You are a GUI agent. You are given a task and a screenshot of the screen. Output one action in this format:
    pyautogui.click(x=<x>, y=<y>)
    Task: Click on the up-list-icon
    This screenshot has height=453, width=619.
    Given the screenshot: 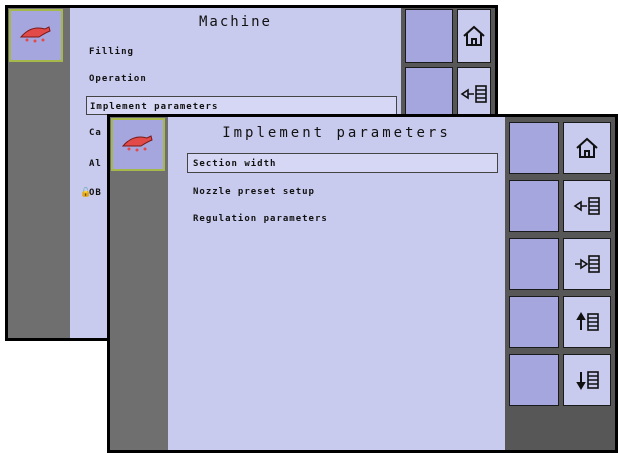 What is the action you would take?
    pyautogui.click(x=587, y=321)
    